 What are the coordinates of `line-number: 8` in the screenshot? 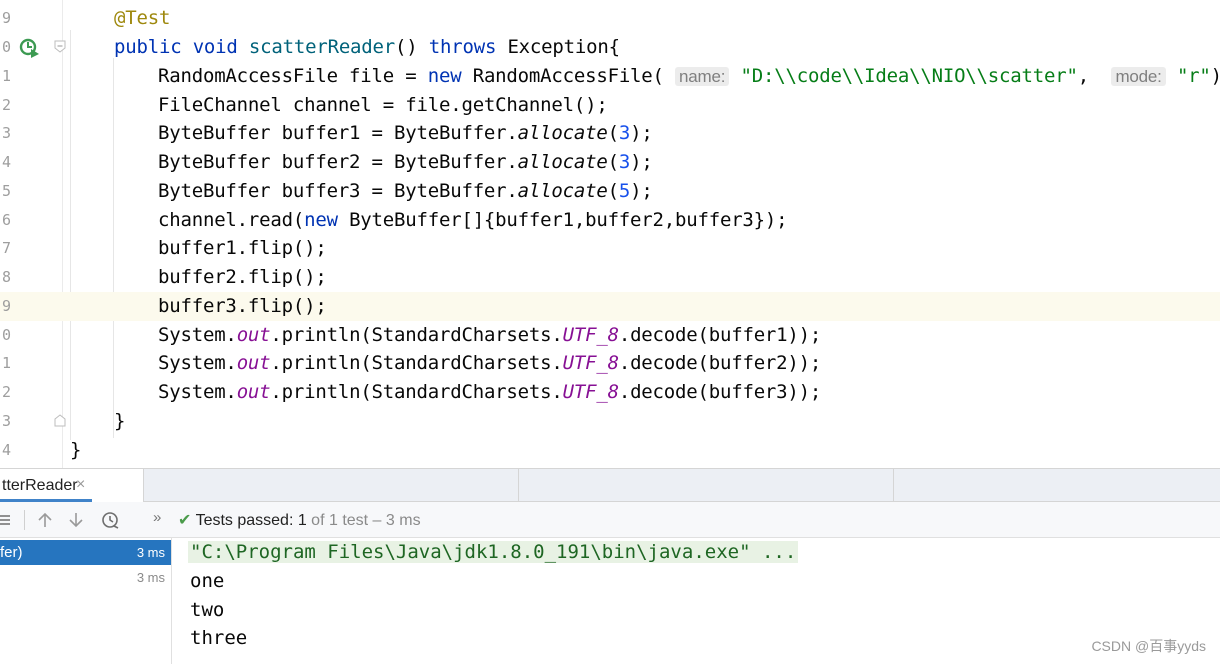 It's located at (7, 277).